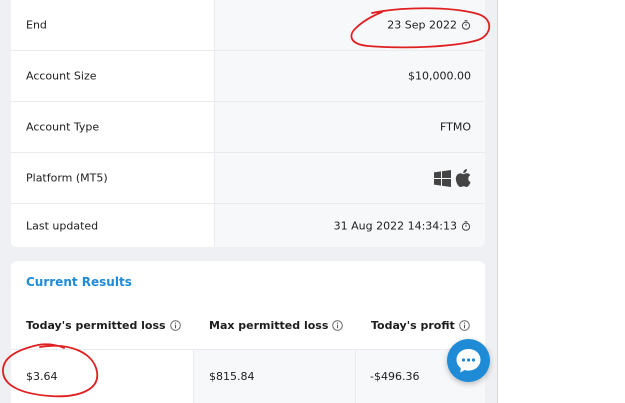 This screenshot has width=625, height=403. What do you see at coordinates (113, 127) in the screenshot?
I see `label-cell: Account Type` at bounding box center [113, 127].